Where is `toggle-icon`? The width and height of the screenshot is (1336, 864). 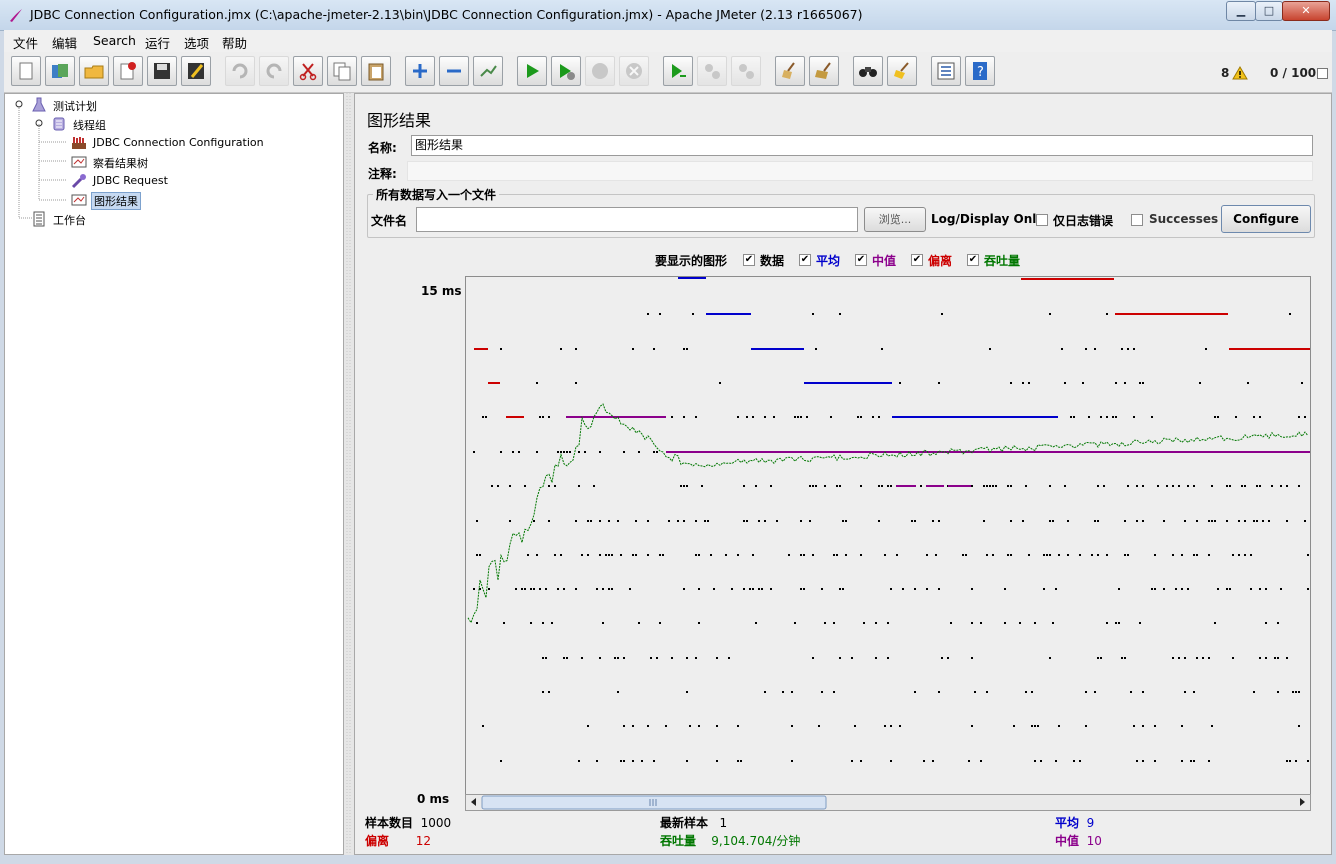
toggle-icon is located at coordinates (488, 71).